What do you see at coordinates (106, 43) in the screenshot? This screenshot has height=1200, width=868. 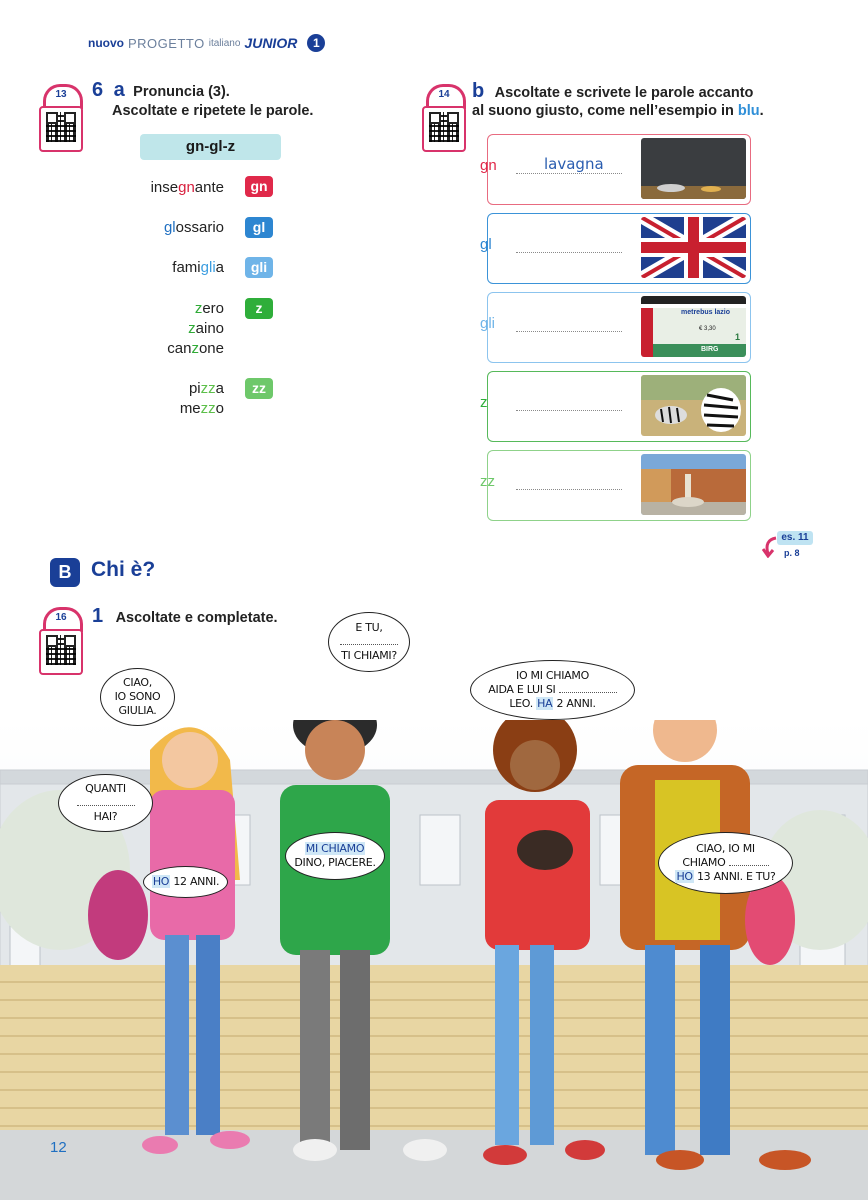 I see `header-nuovo: nuovo` at bounding box center [106, 43].